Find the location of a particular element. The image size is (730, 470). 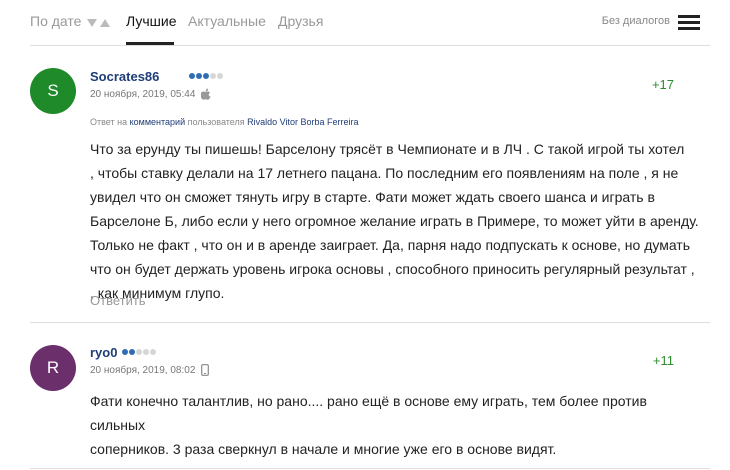

reply-comment-link: комментарий is located at coordinates (157, 122).